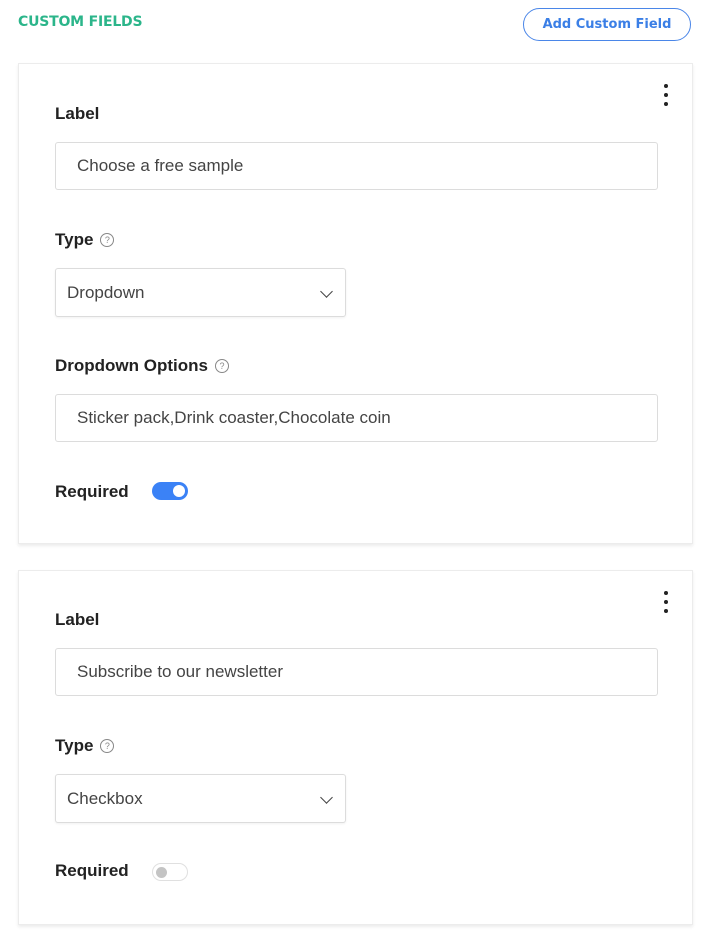  I want to click on label-input: Subscribe to our newsletter, so click(356, 672).